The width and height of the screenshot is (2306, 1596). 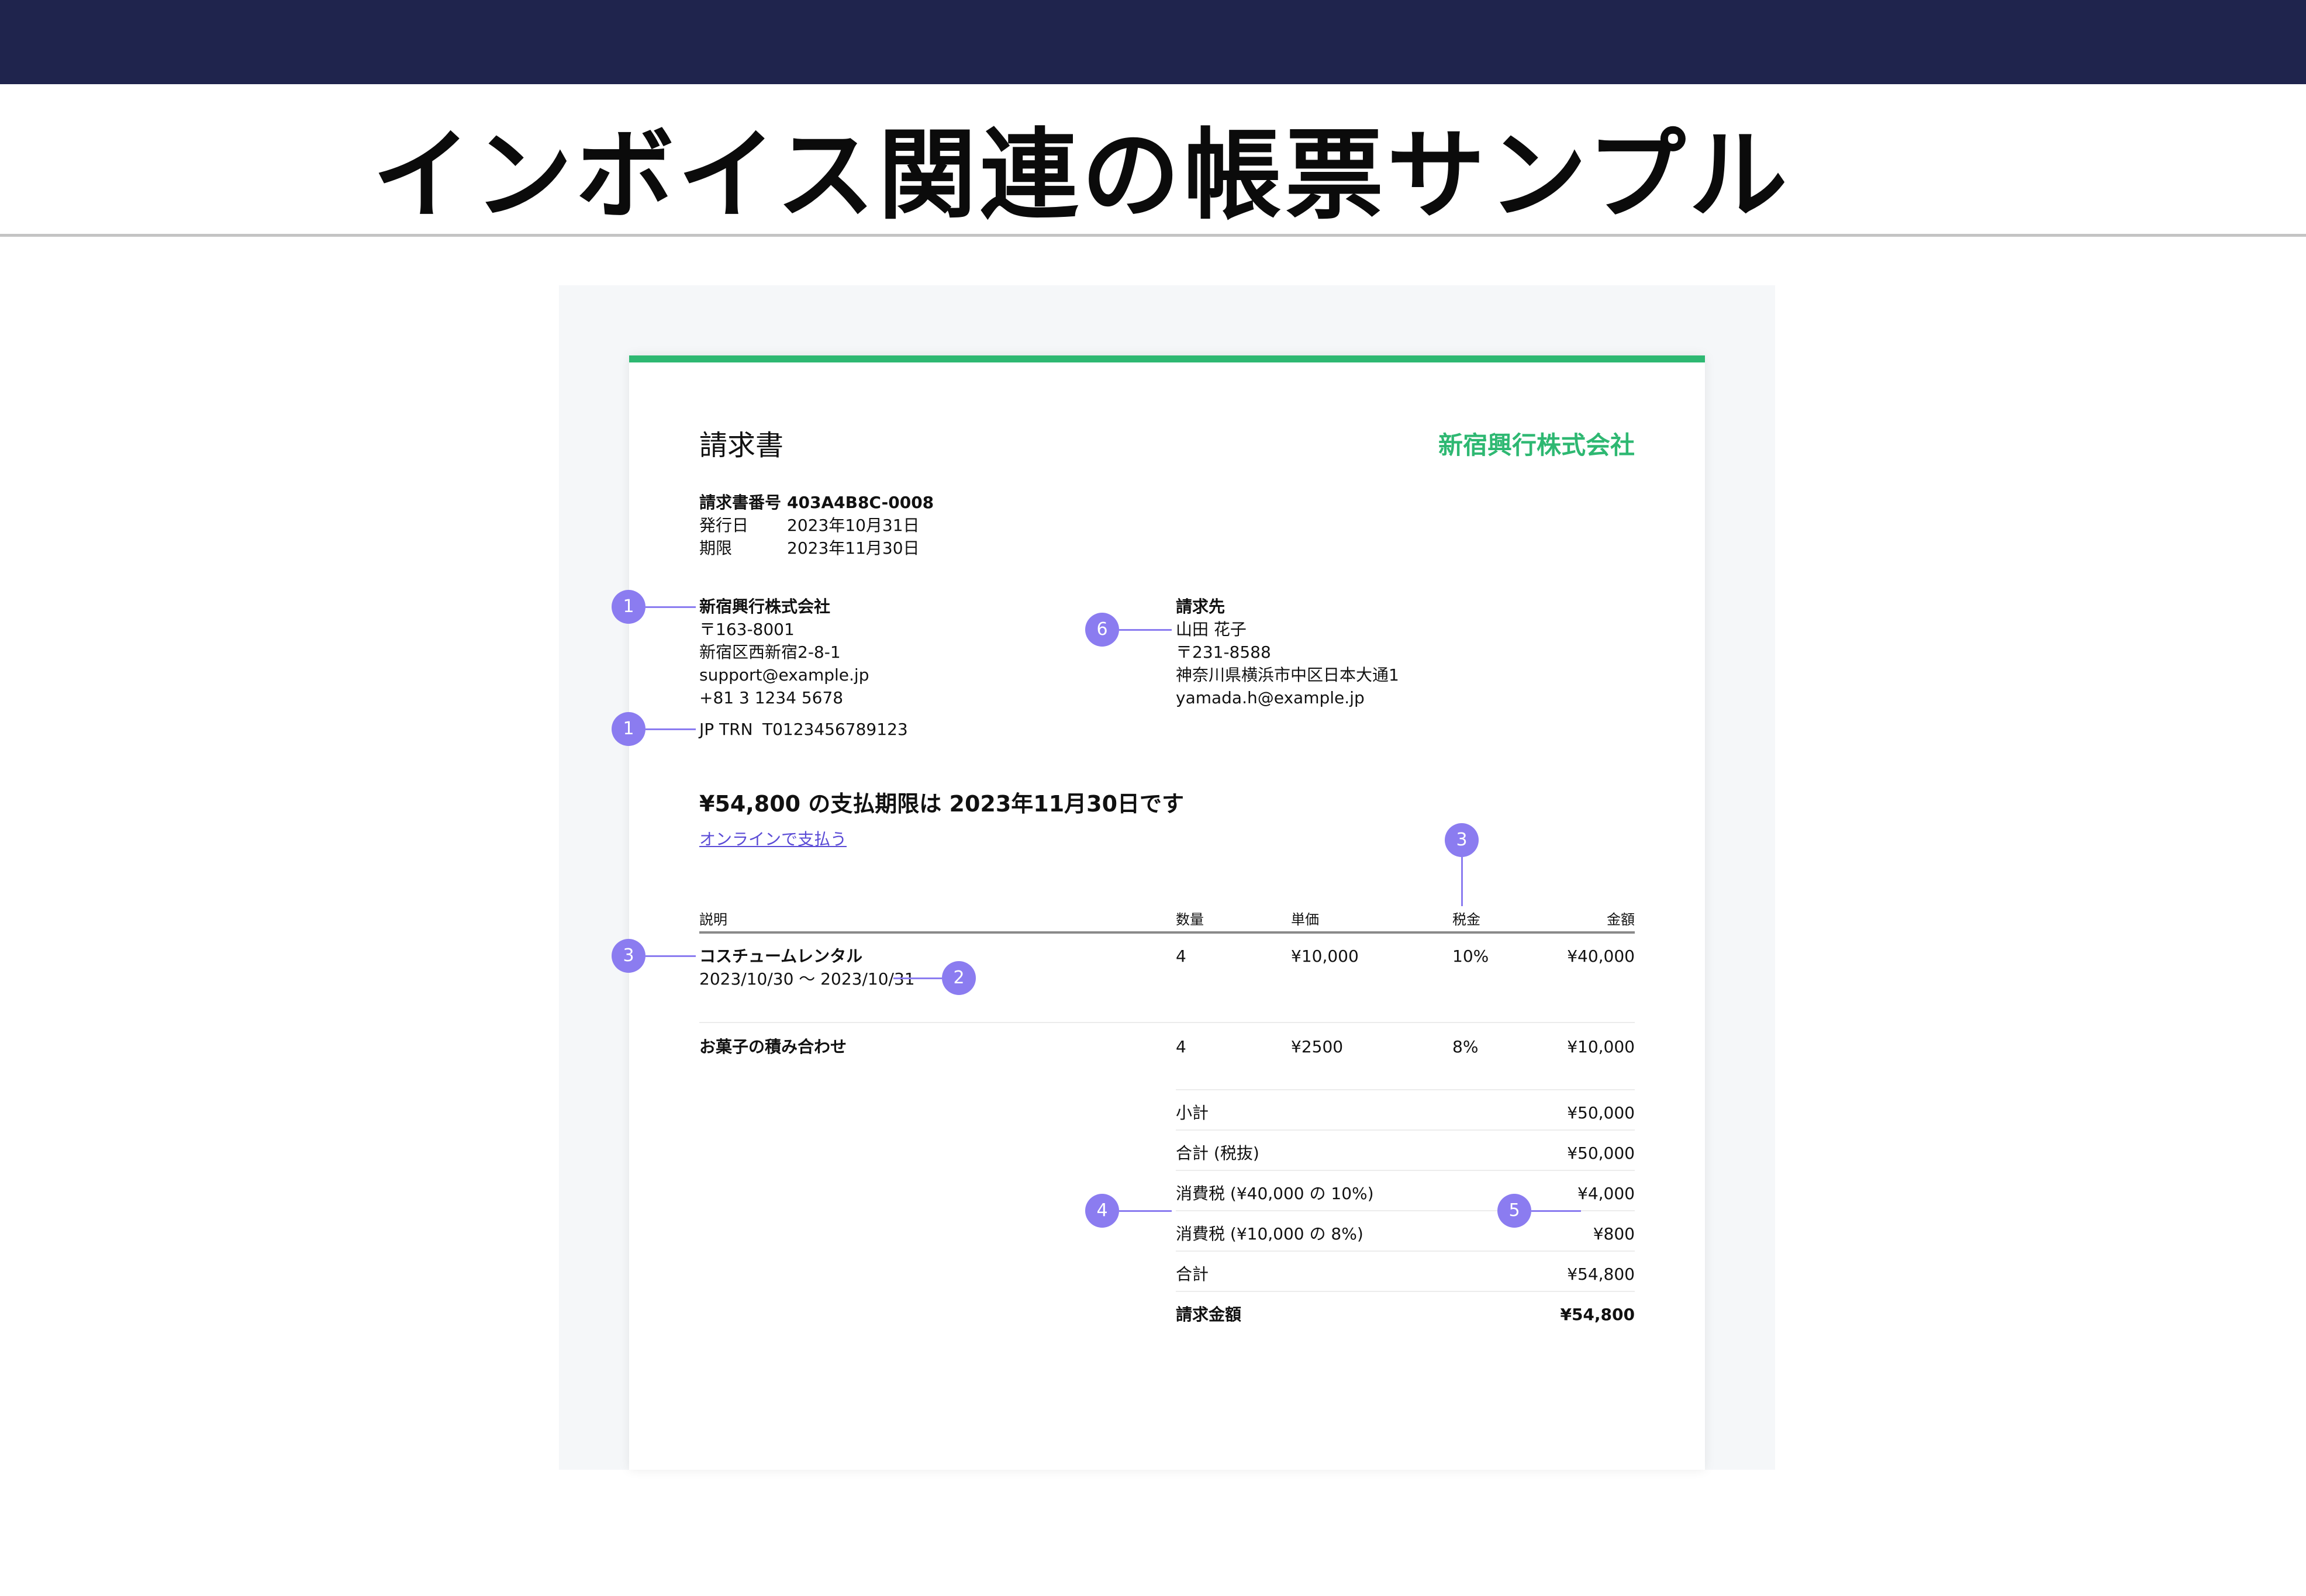 What do you see at coordinates (1167, 359) in the screenshot?
I see `sheet-accent-bar` at bounding box center [1167, 359].